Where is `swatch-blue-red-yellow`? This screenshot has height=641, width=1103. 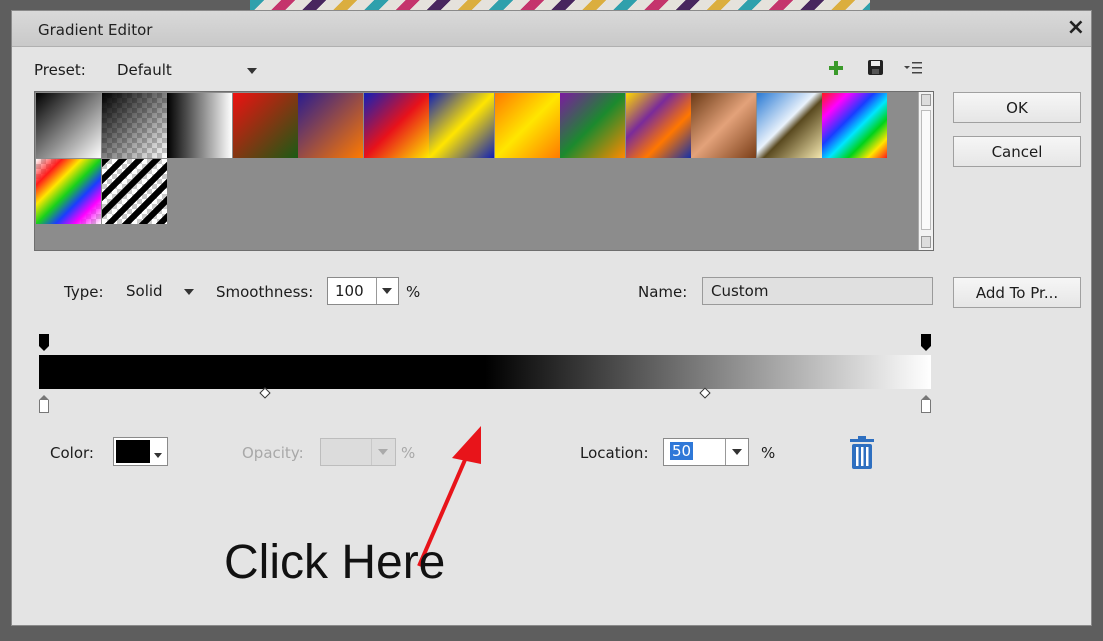 swatch-blue-red-yellow is located at coordinates (396, 125).